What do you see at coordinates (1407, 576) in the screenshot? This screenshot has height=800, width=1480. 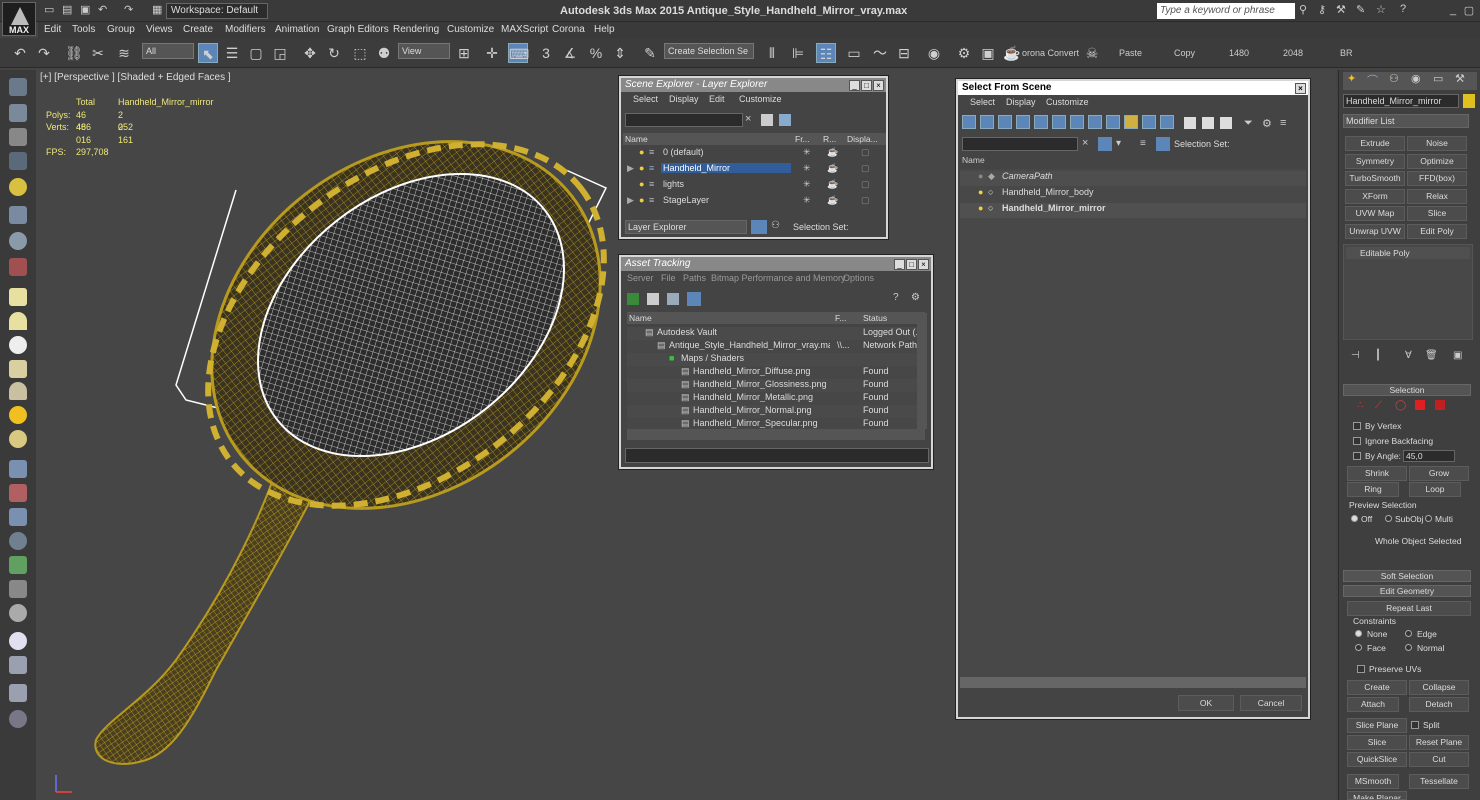 I see `soft-selection-rollout: Soft Selection` at bounding box center [1407, 576].